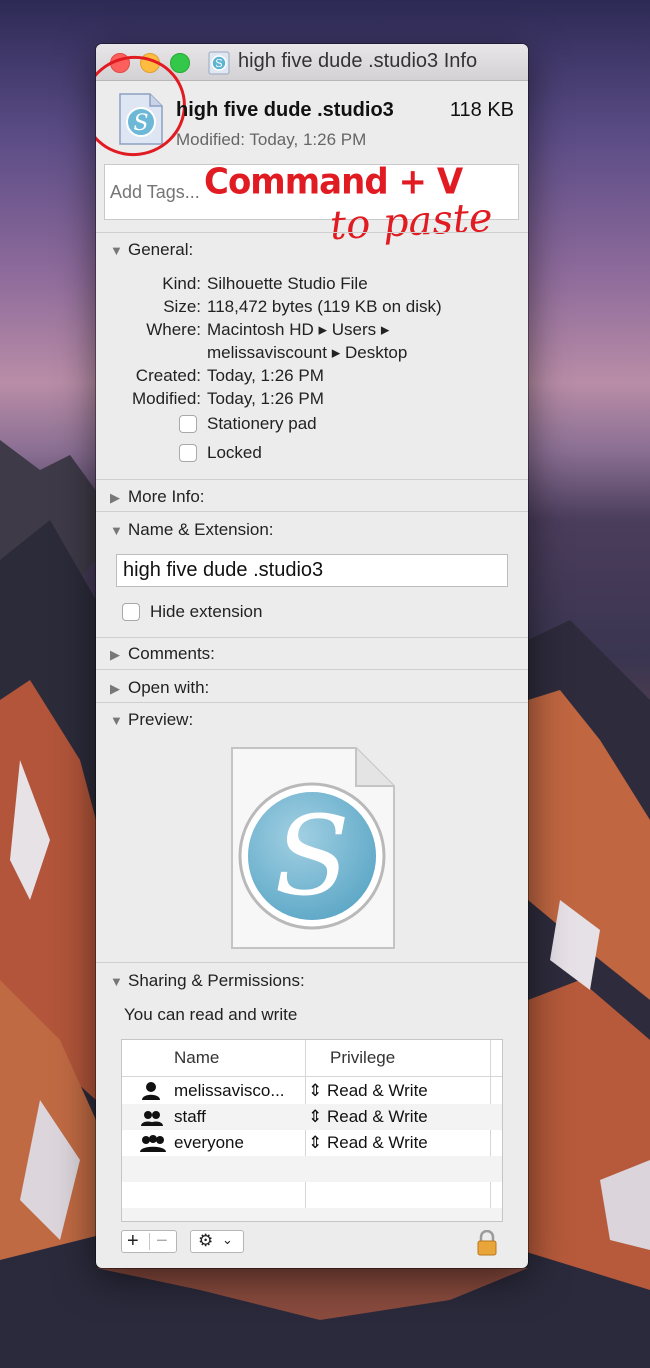 This screenshot has width=650, height=1368. Describe the element at coordinates (162, 1241) in the screenshot. I see `remove-user-button: −` at that location.